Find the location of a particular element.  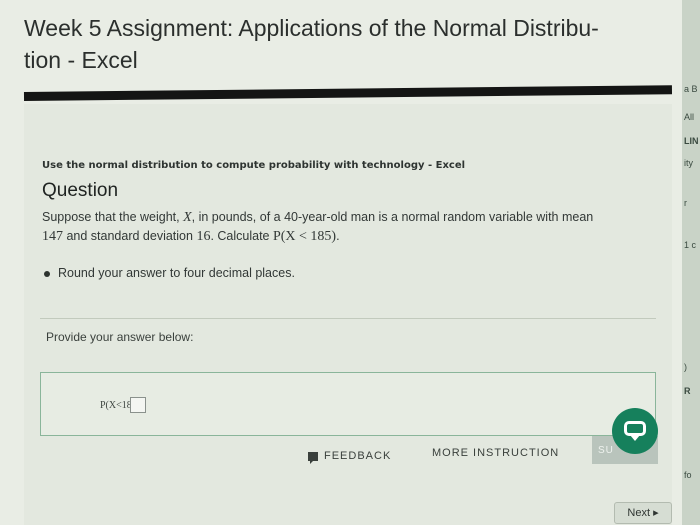

feedback-button: FEEDBACK is located at coordinates (350, 457).